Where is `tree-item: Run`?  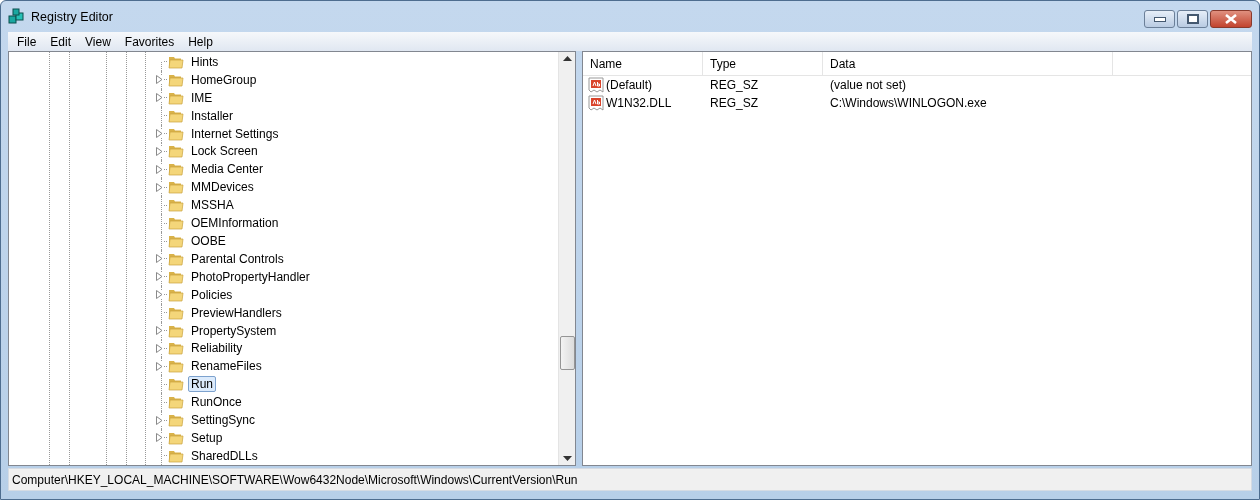 tree-item: Run is located at coordinates (202, 384).